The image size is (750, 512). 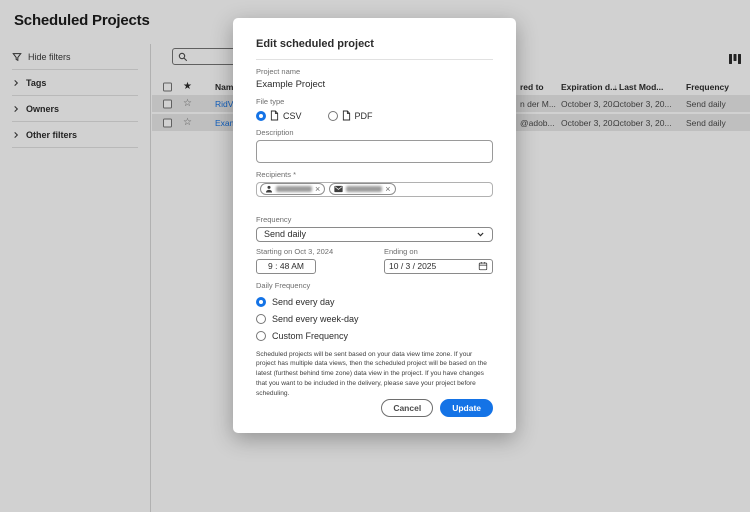 I want to click on daily-option-send-every-day: Send every day, so click(x=374, y=301).